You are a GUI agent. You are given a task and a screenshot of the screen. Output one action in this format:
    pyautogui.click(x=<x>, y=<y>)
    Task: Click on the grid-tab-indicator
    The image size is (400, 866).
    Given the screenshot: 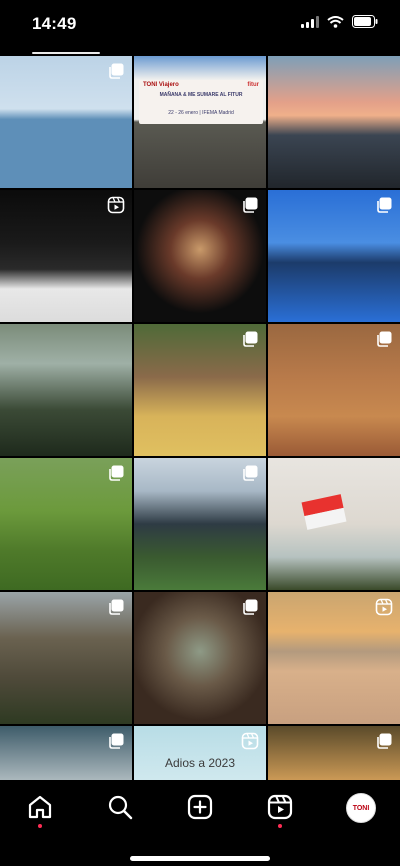 What is the action you would take?
    pyautogui.click(x=66, y=53)
    